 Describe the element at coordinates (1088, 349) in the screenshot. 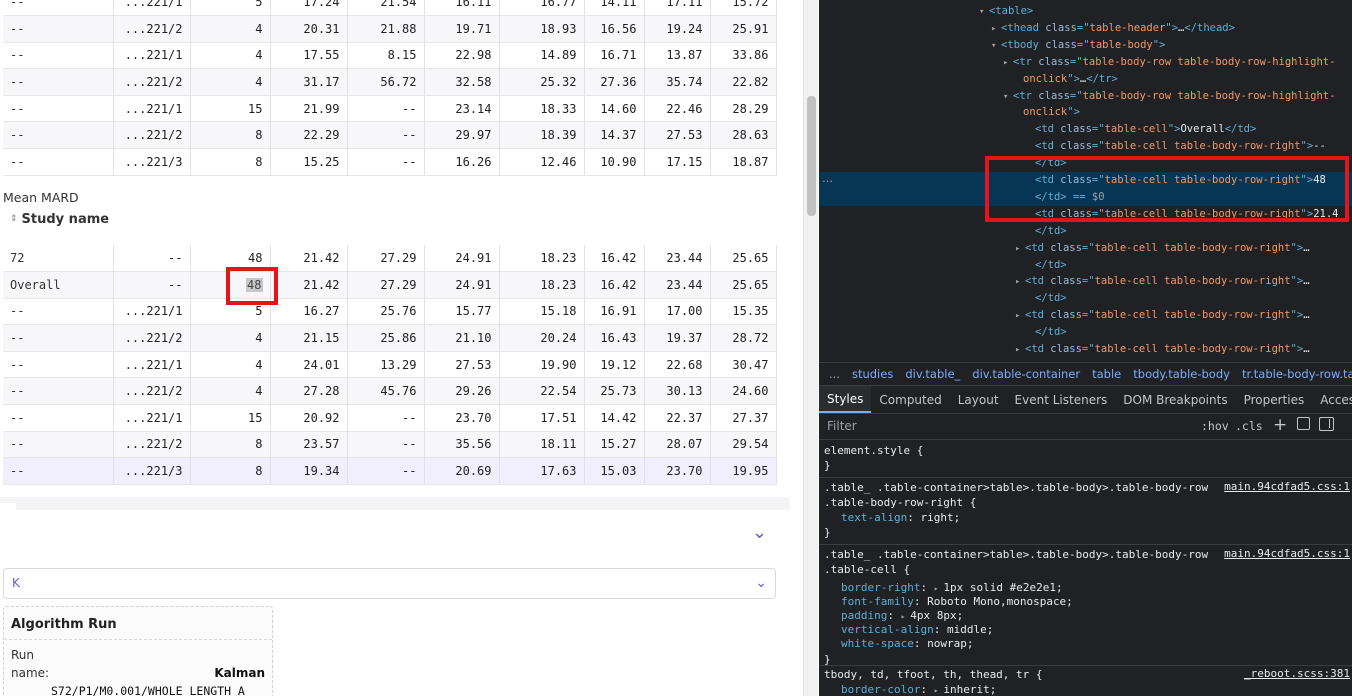

I see `dom-token: ="` at that location.